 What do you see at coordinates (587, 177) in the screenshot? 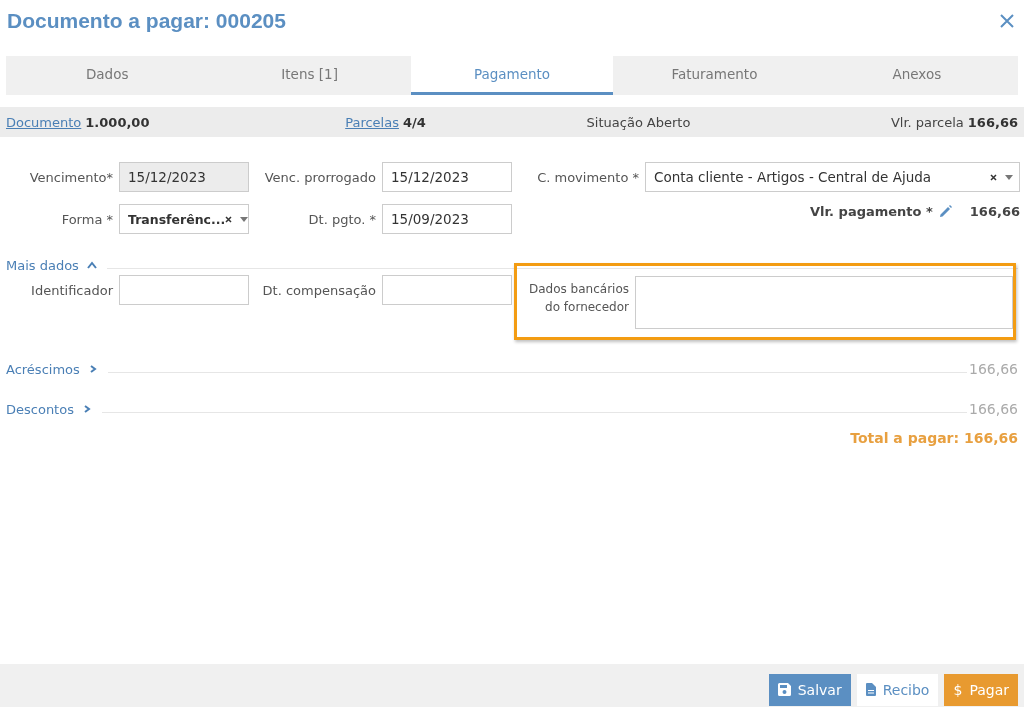
I see `field-label: C. movimento *` at bounding box center [587, 177].